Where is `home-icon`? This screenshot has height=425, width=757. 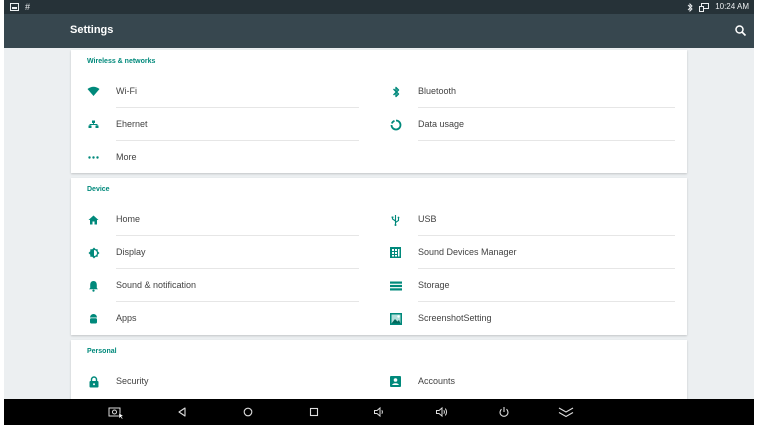
home-icon is located at coordinates (93, 219).